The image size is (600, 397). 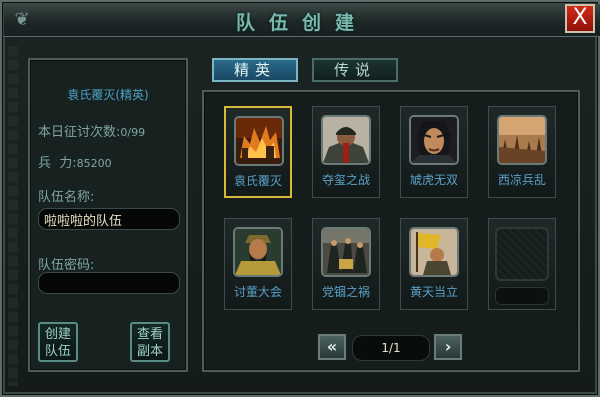 I want to click on title-bar: ❦ 队伍创建, so click(x=302, y=20).